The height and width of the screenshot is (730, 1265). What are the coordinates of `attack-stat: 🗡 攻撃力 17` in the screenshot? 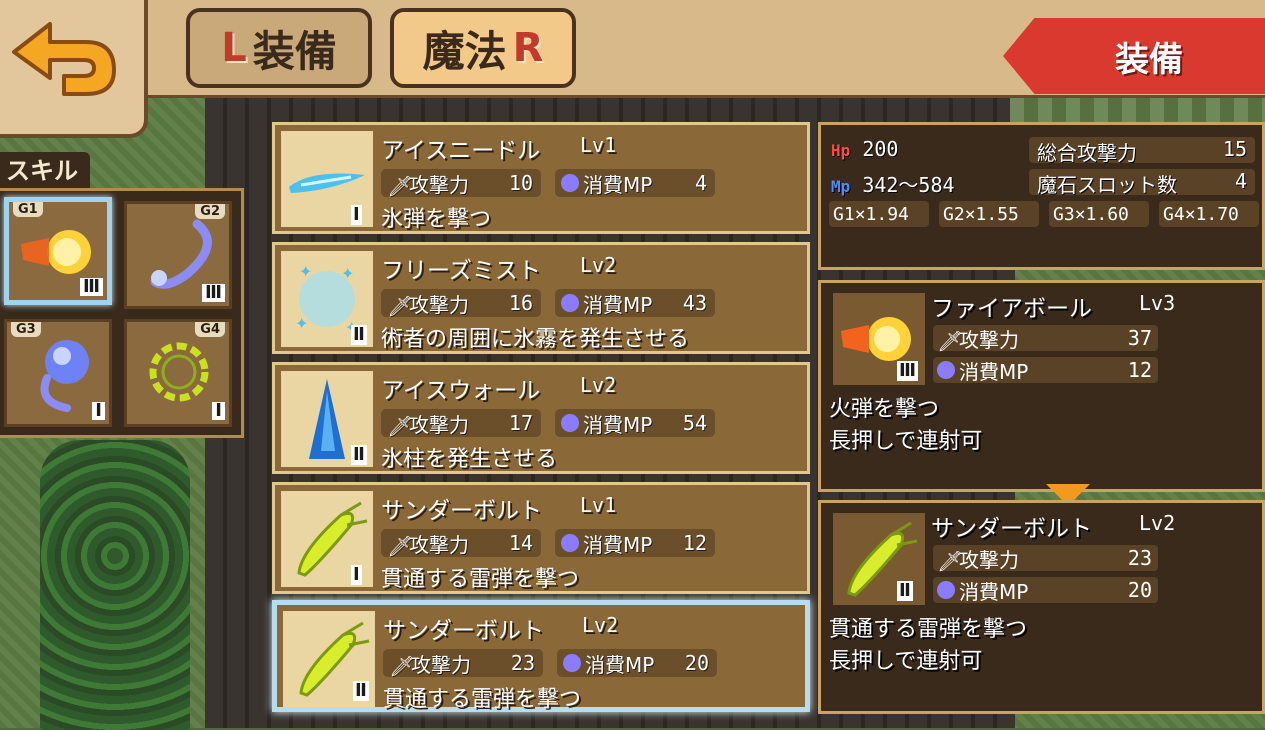 It's located at (461, 423).